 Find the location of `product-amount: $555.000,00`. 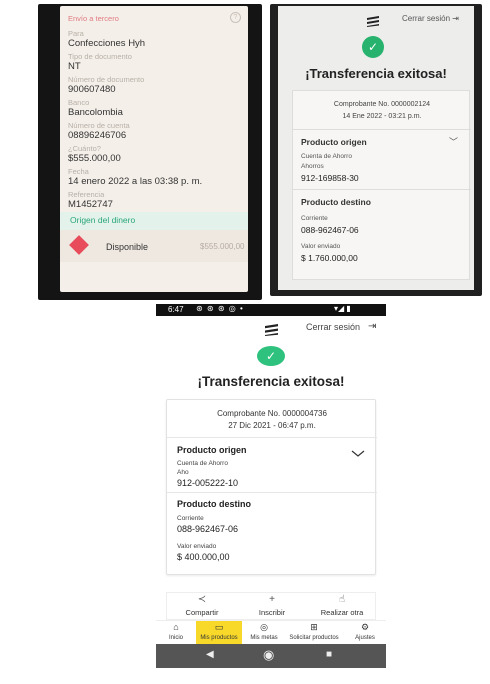

product-amount: $555.000,00 is located at coordinates (222, 246).